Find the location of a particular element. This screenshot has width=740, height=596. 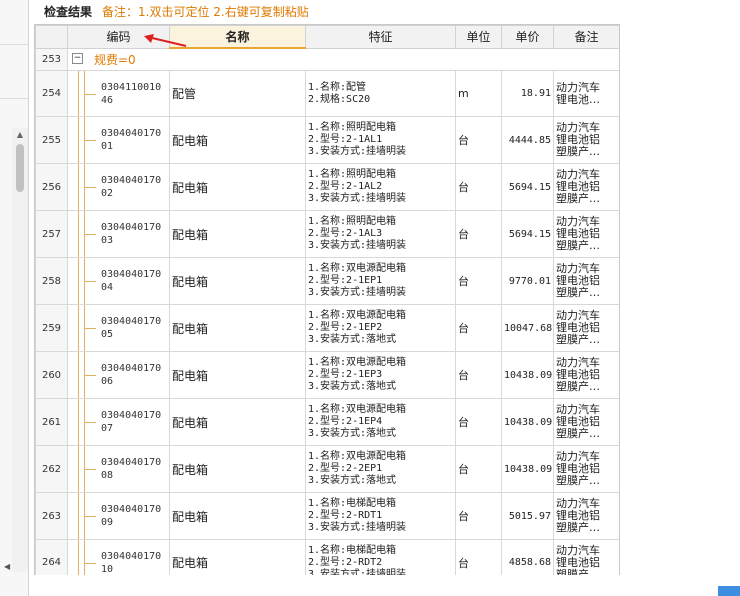

column-header-name: 名称 is located at coordinates (237, 37).